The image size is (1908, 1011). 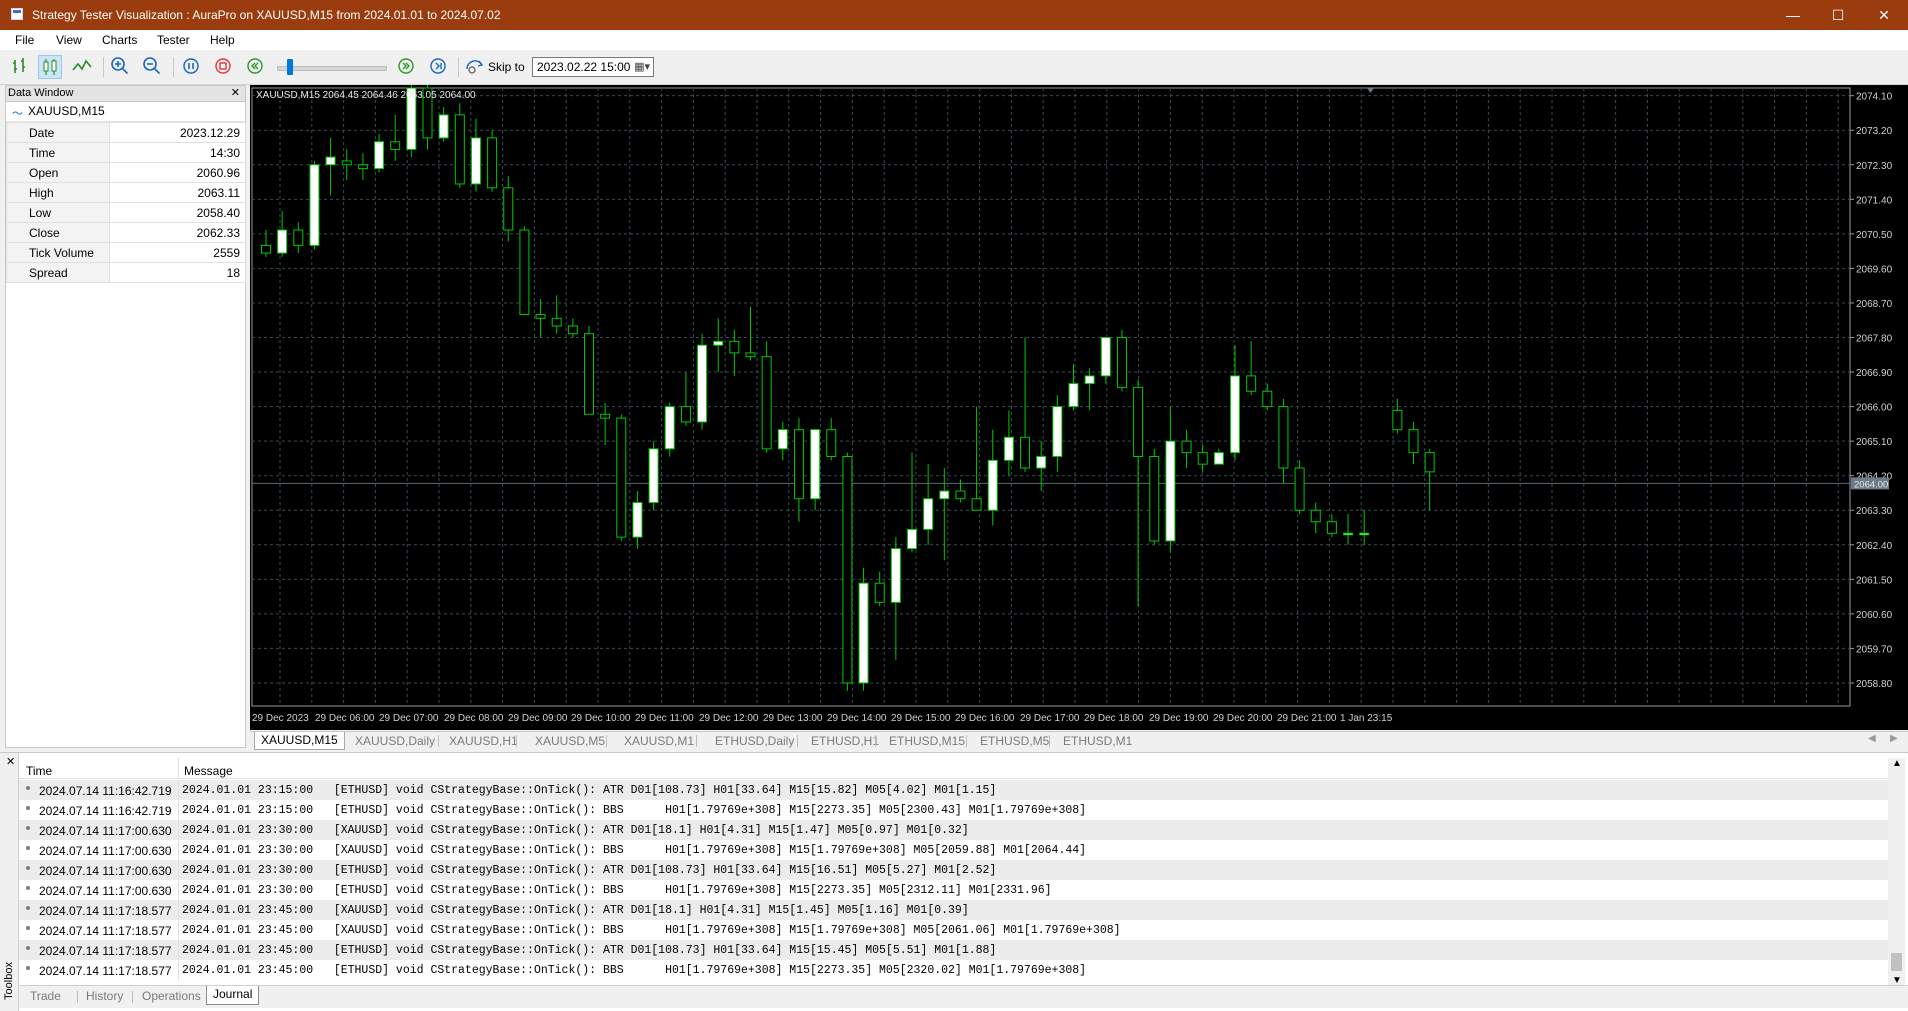 What do you see at coordinates (126, 252) in the screenshot?
I see `data-row-tick-volume: Tick Volume 2559` at bounding box center [126, 252].